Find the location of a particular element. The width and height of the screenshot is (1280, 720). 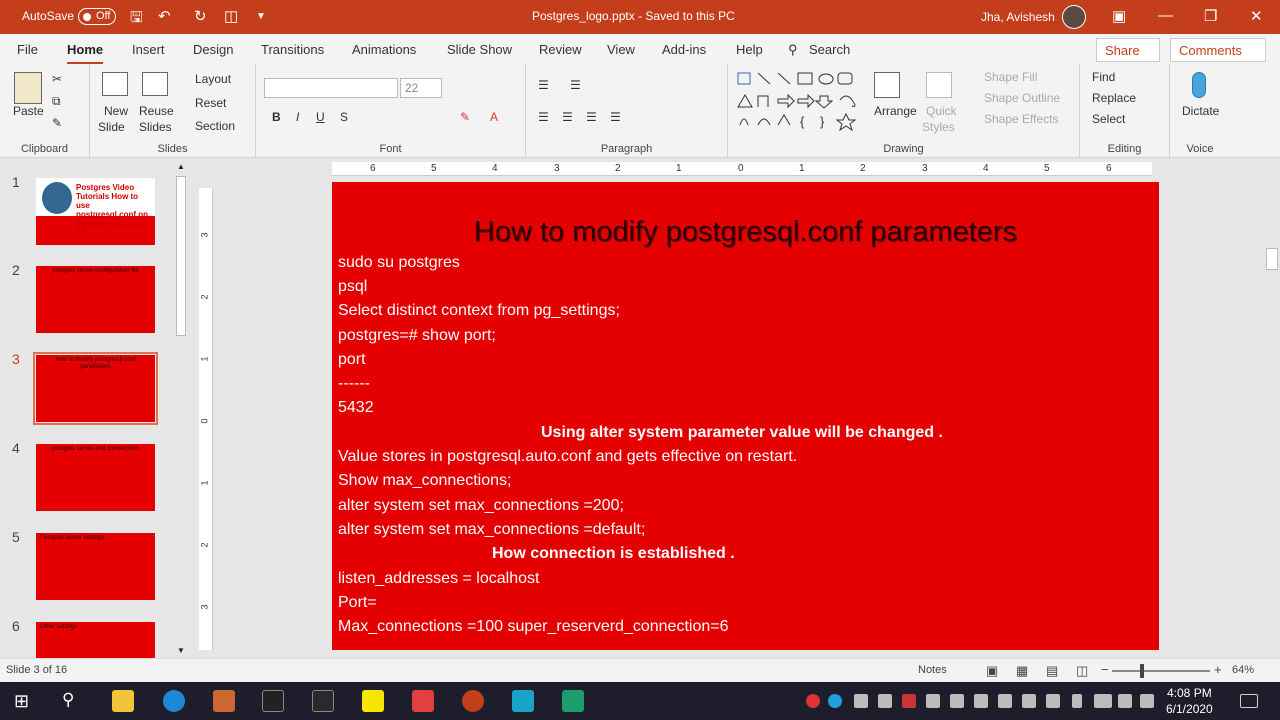

tab-animations: Animations is located at coordinates (384, 49).